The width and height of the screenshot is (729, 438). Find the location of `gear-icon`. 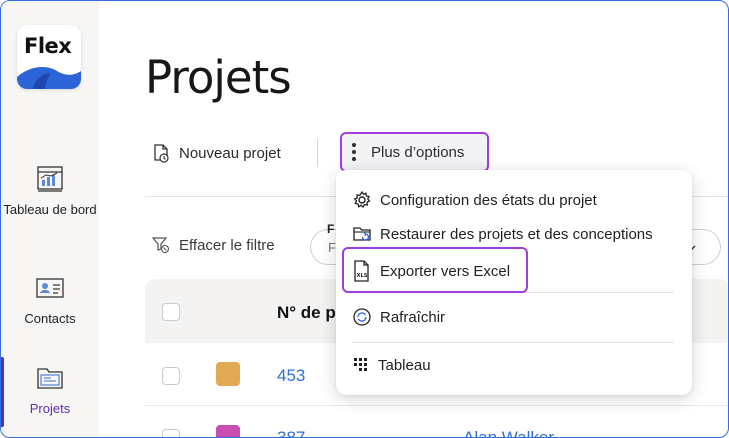

gear-icon is located at coordinates (362, 199).